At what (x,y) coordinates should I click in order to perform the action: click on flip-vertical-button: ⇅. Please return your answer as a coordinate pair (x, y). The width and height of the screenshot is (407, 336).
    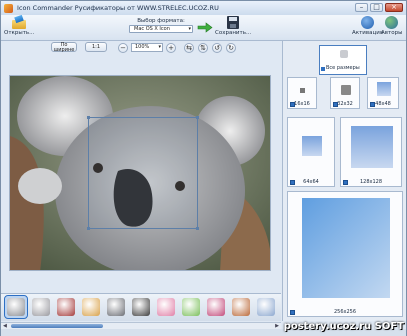
    Looking at the image, I should click on (203, 48).